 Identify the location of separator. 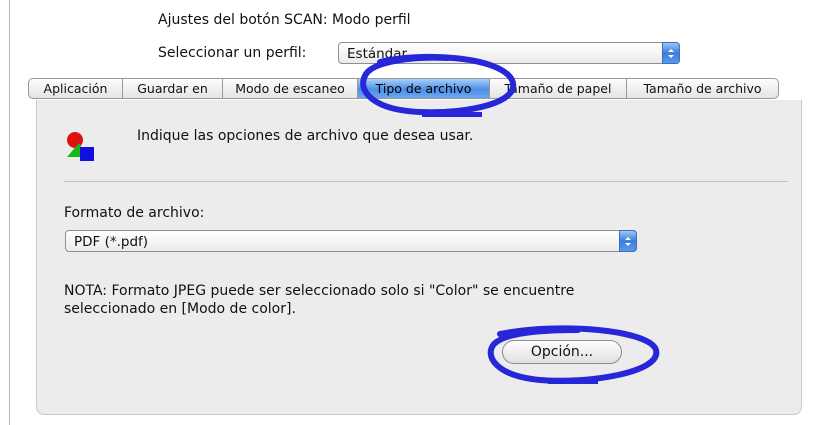
(426, 181).